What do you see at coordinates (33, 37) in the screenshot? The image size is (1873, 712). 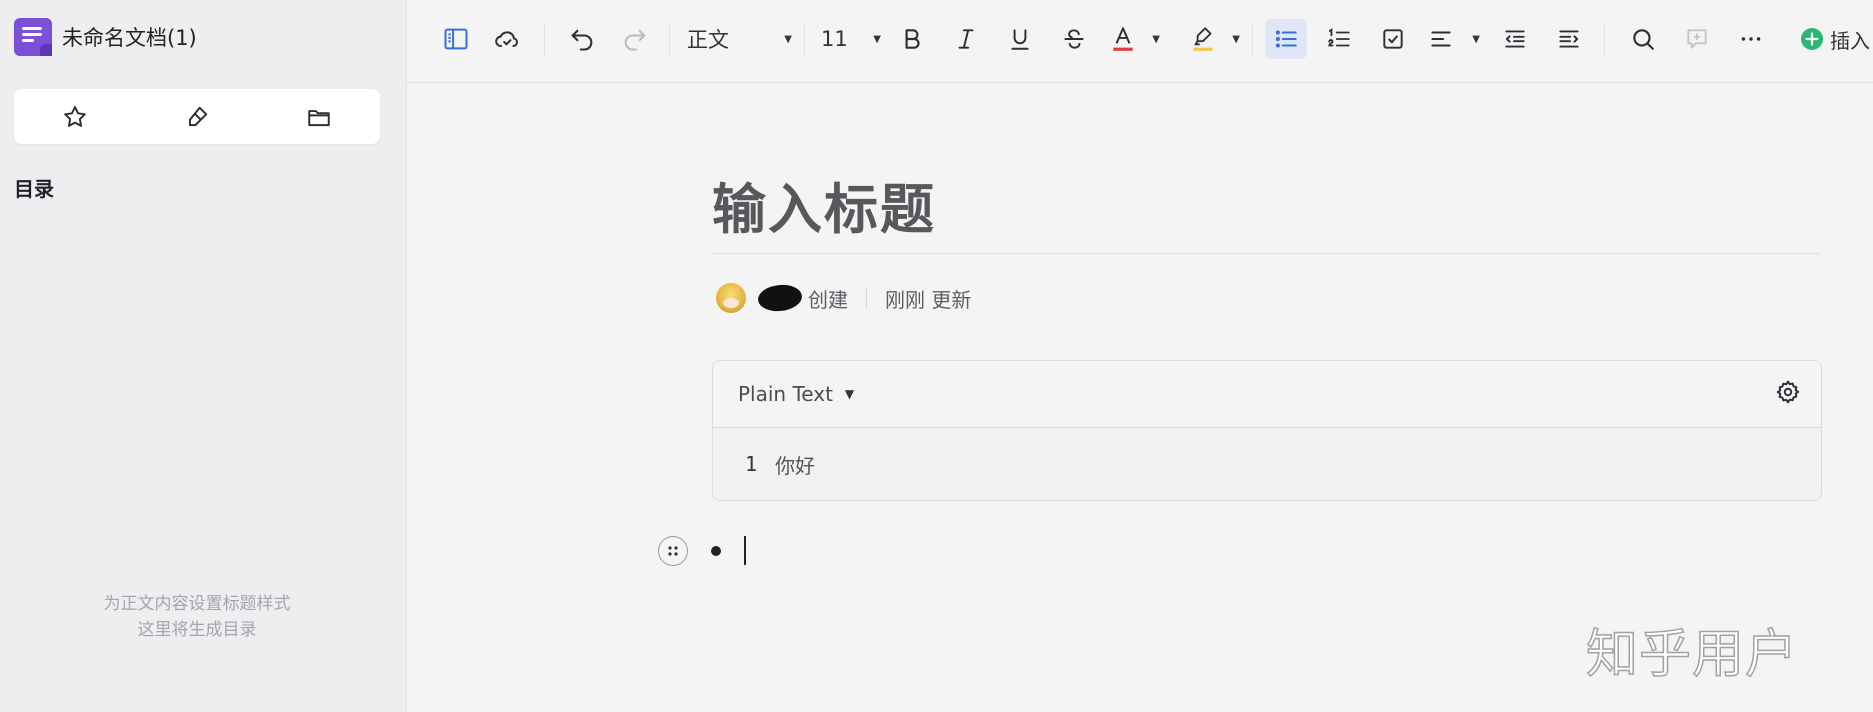 I see `doc-logo-icon` at bounding box center [33, 37].